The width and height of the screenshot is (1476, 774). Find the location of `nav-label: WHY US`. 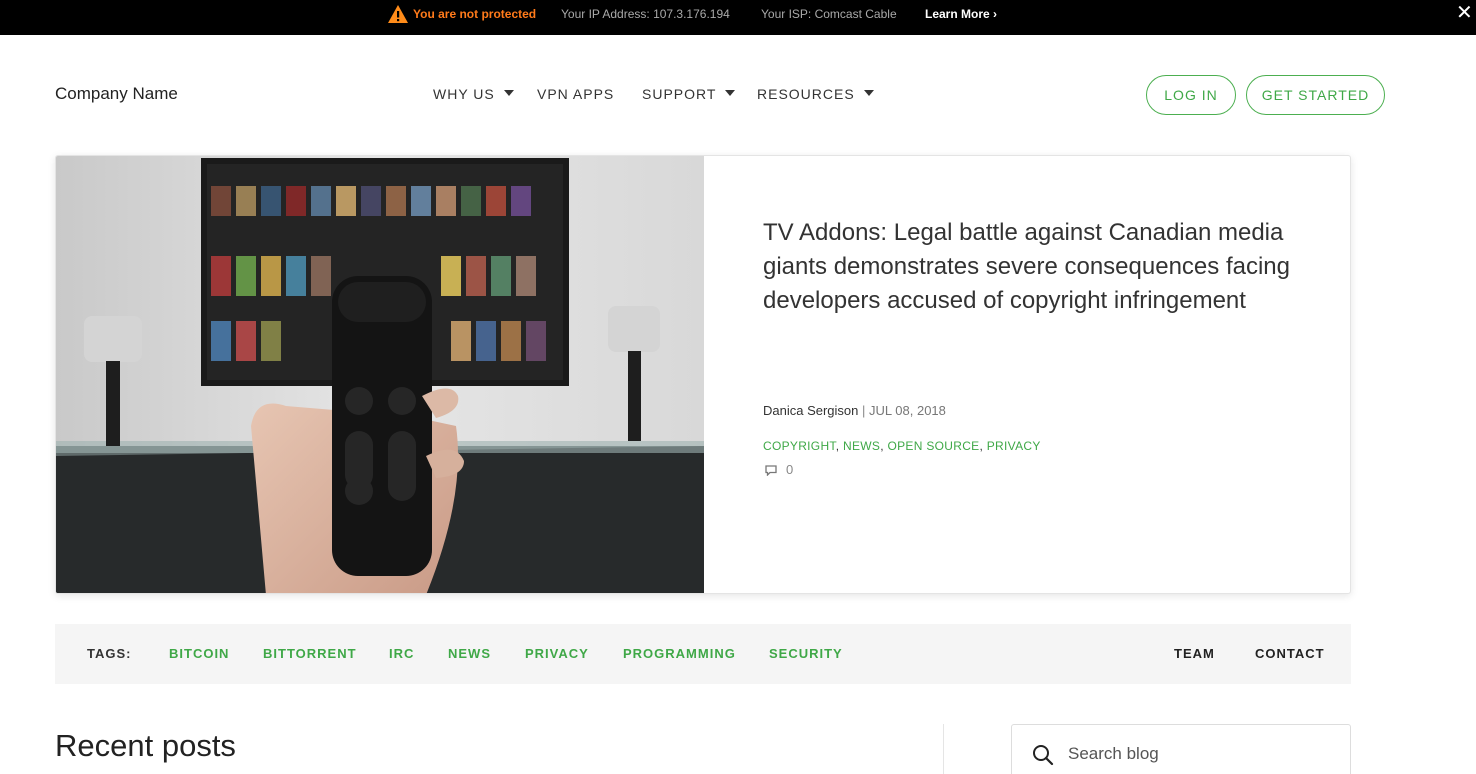

nav-label: WHY US is located at coordinates (464, 94).